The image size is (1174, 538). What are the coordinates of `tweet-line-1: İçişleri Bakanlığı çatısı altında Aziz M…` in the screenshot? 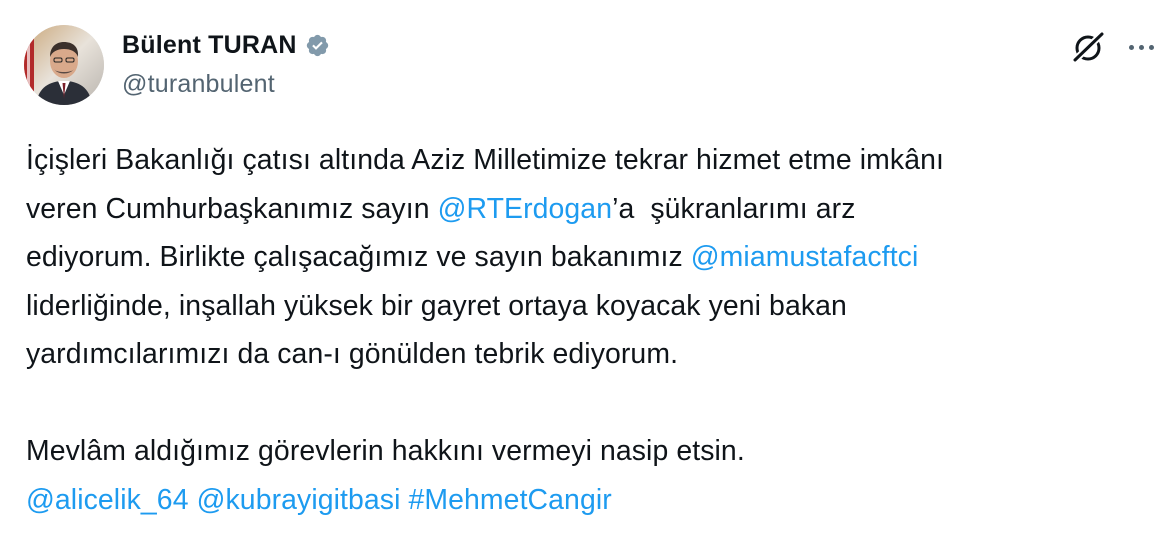 It's located at (485, 160).